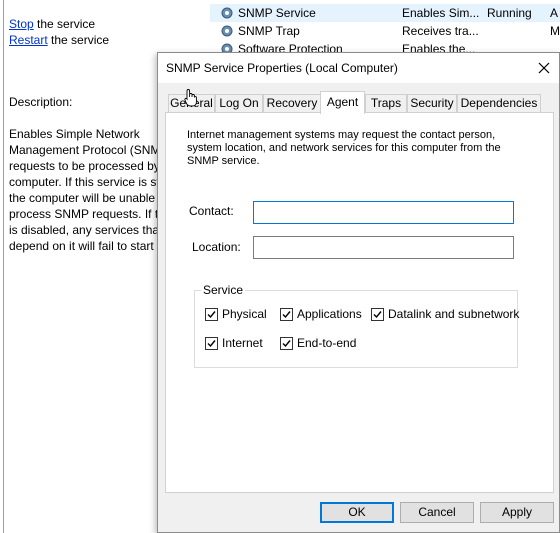  What do you see at coordinates (385, 13) in the screenshot?
I see `service-row-snmp-service: SNMP Service Enables Sim... Running A` at bounding box center [385, 13].